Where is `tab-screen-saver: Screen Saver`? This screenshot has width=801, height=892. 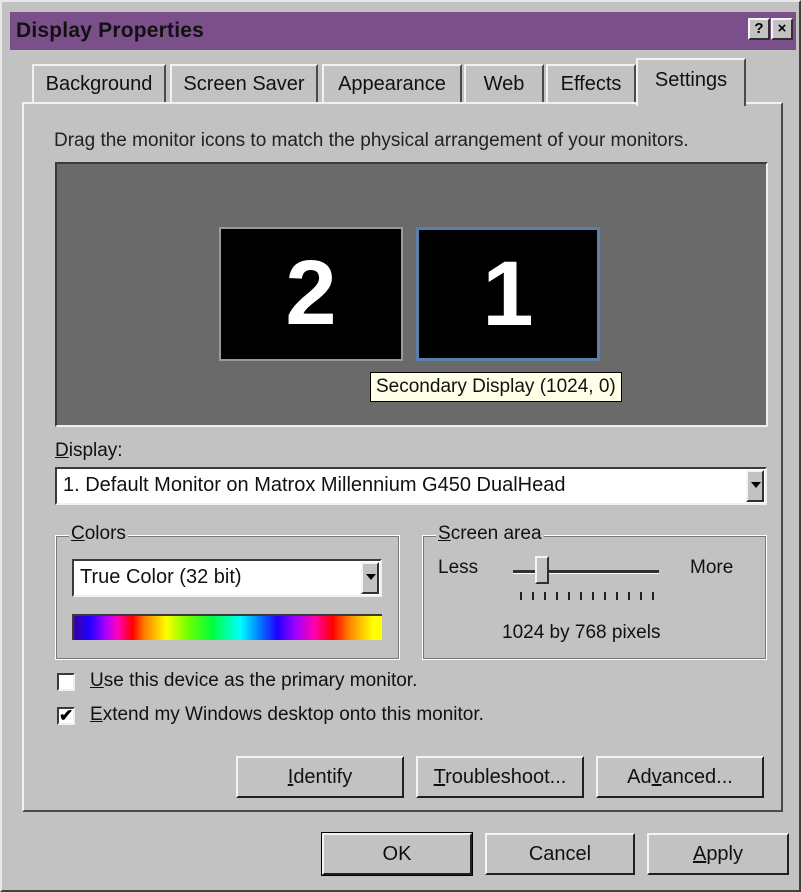 tab-screen-saver: Screen Saver is located at coordinates (244, 83).